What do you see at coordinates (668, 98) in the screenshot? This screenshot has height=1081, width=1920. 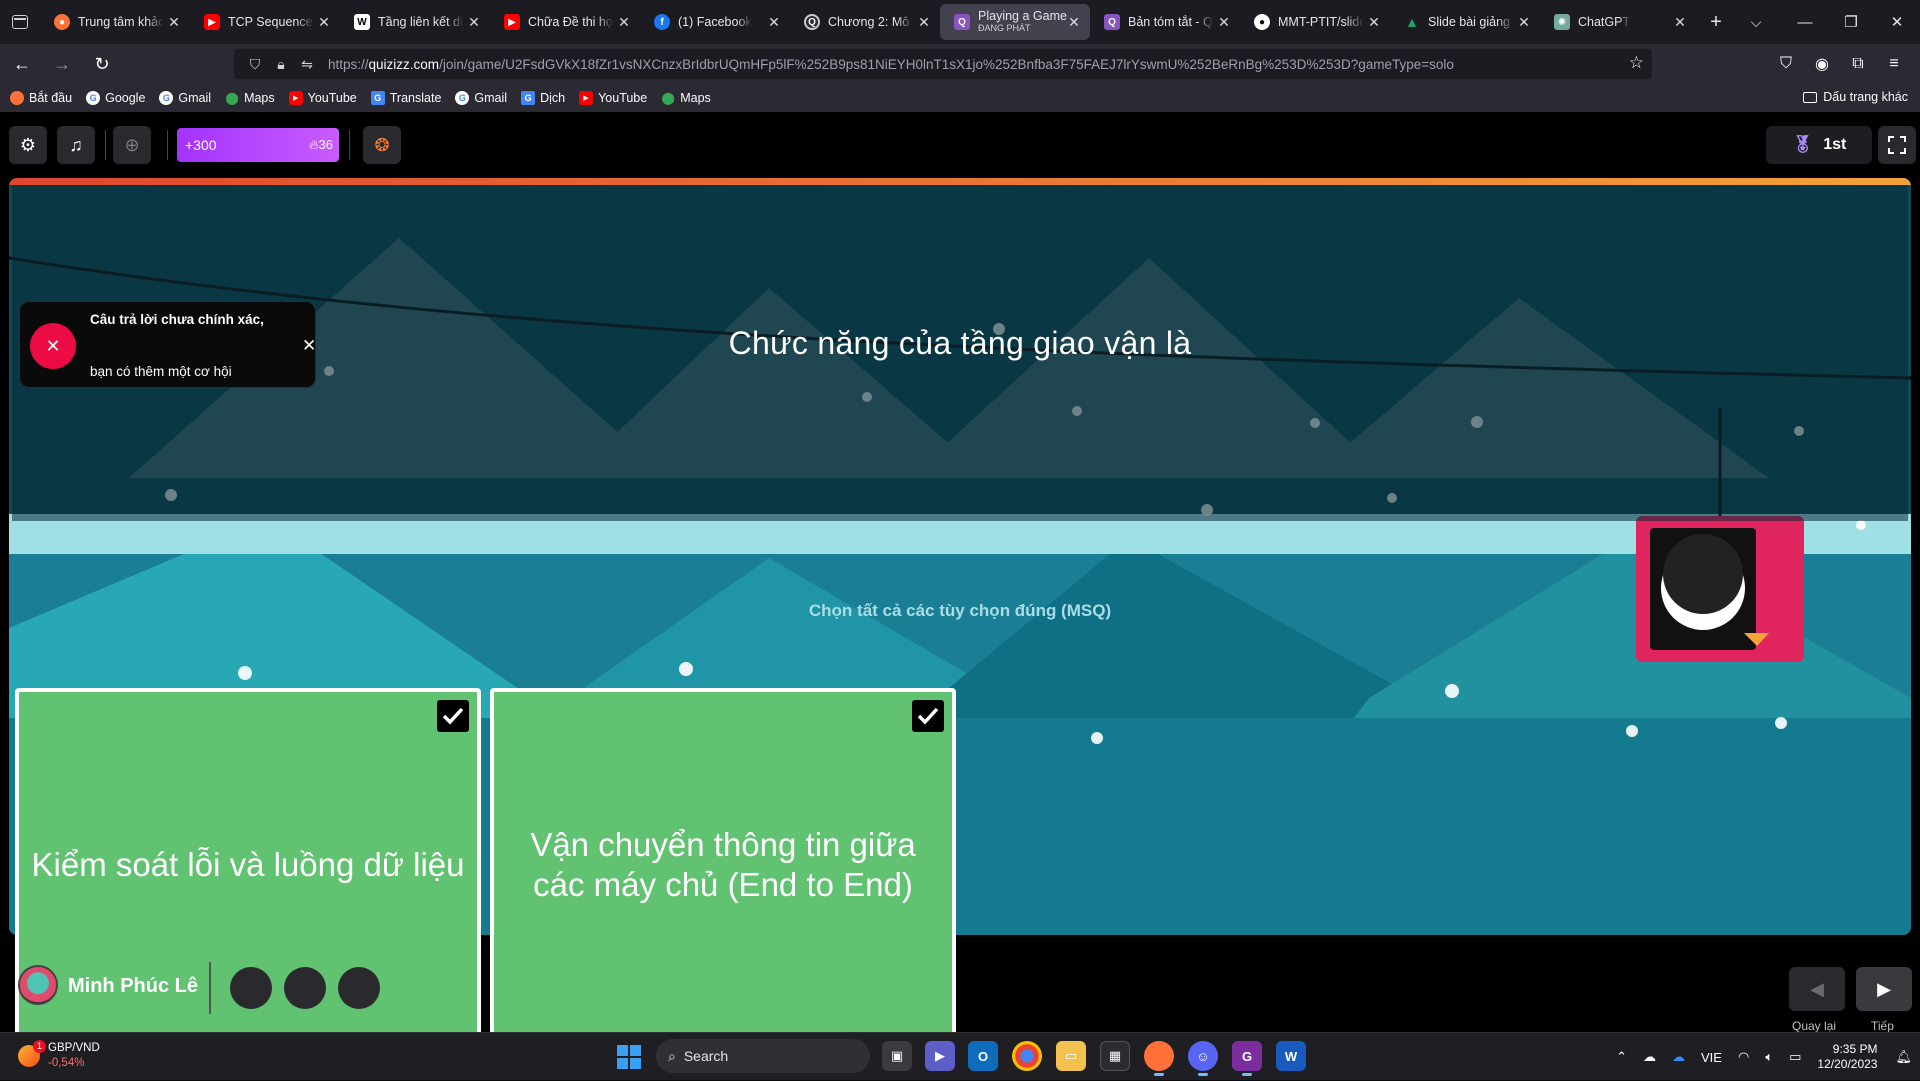 I see `maps-pin-icon: ⬤` at bounding box center [668, 98].